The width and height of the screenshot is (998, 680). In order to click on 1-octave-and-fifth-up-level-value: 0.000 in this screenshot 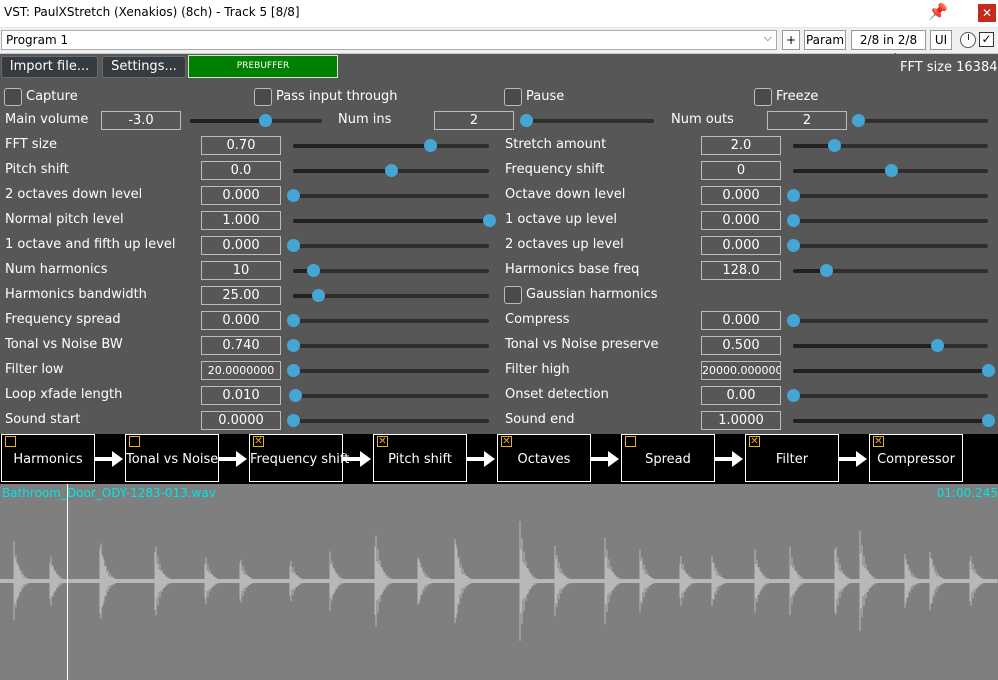, I will do `click(241, 245)`.